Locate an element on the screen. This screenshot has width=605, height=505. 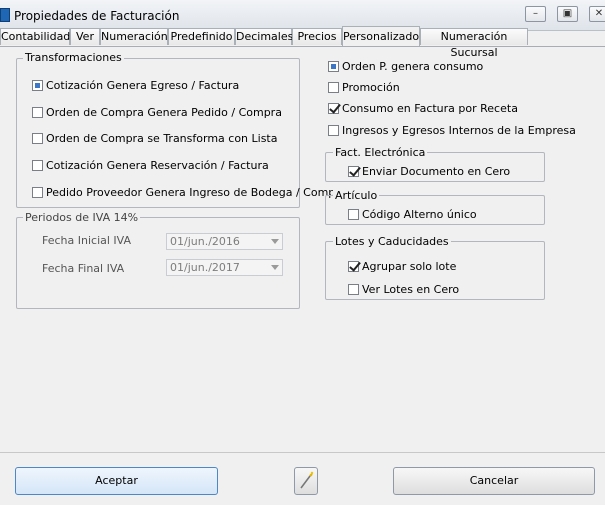
window-title: Propiedades de Facturación is located at coordinates (97, 16).